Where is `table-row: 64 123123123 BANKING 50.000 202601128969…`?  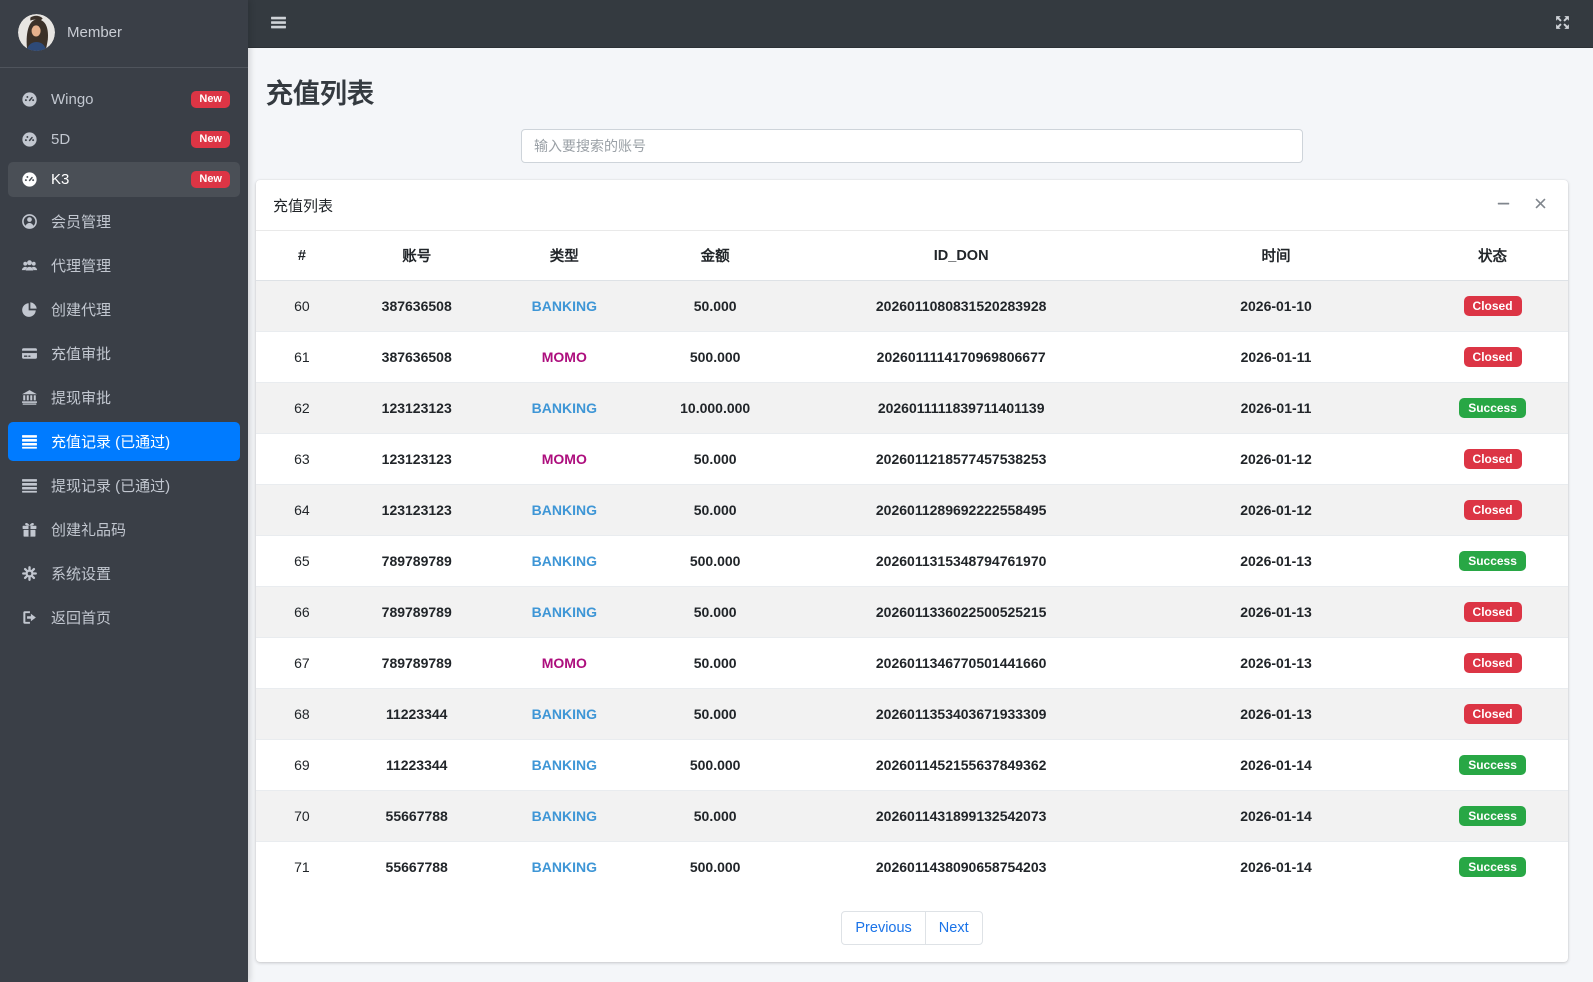 table-row: 64 123123123 BANKING 50.000 202601128969… is located at coordinates (912, 510).